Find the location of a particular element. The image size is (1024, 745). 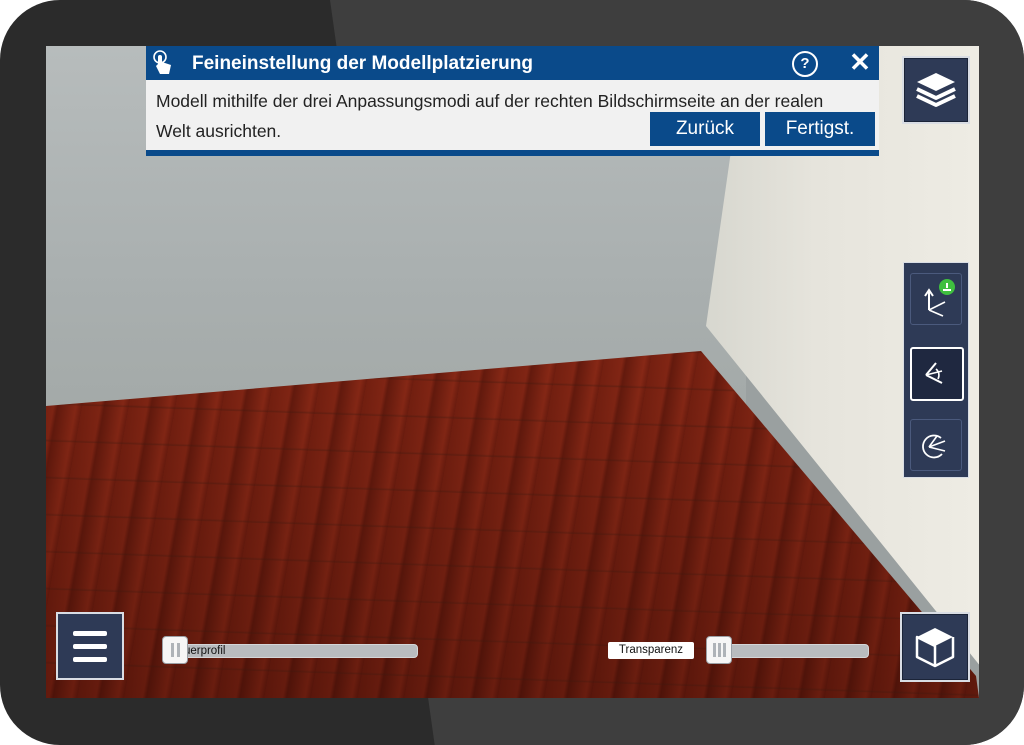

rotation-arc-icon is located at coordinates (934, 446).